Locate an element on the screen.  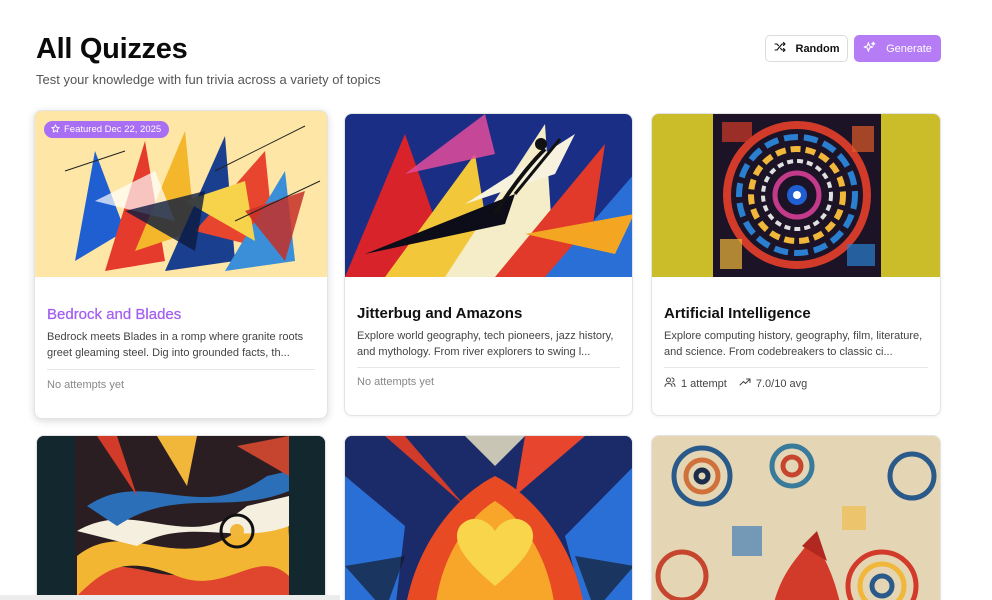
average-stat: 7.0/10 avg is located at coordinates (773, 383).